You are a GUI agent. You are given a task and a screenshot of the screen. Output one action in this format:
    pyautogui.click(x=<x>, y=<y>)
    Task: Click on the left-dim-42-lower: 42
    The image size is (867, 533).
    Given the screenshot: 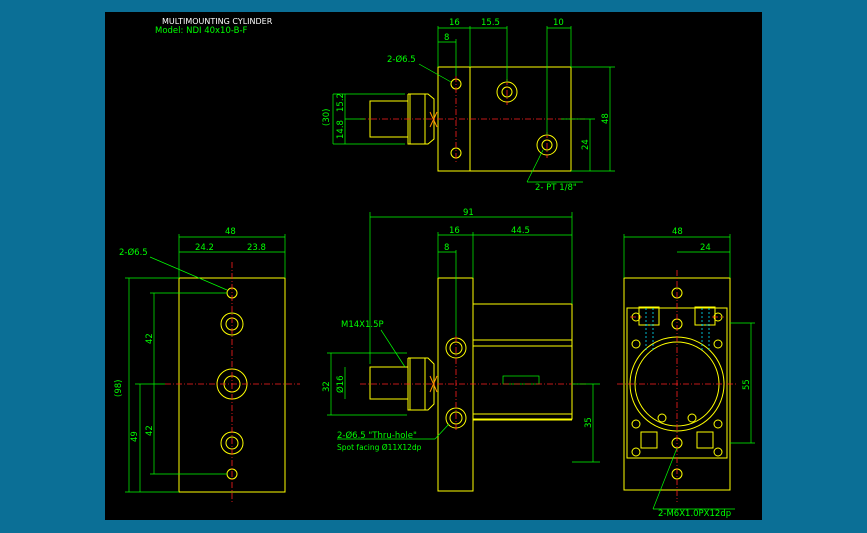 What is the action you would take?
    pyautogui.click(x=150, y=430)
    